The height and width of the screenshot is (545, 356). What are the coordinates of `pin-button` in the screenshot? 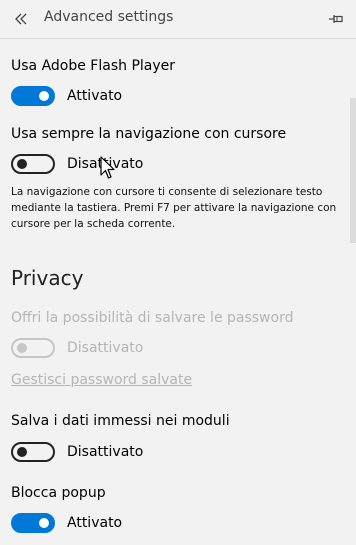 It's located at (336, 19).